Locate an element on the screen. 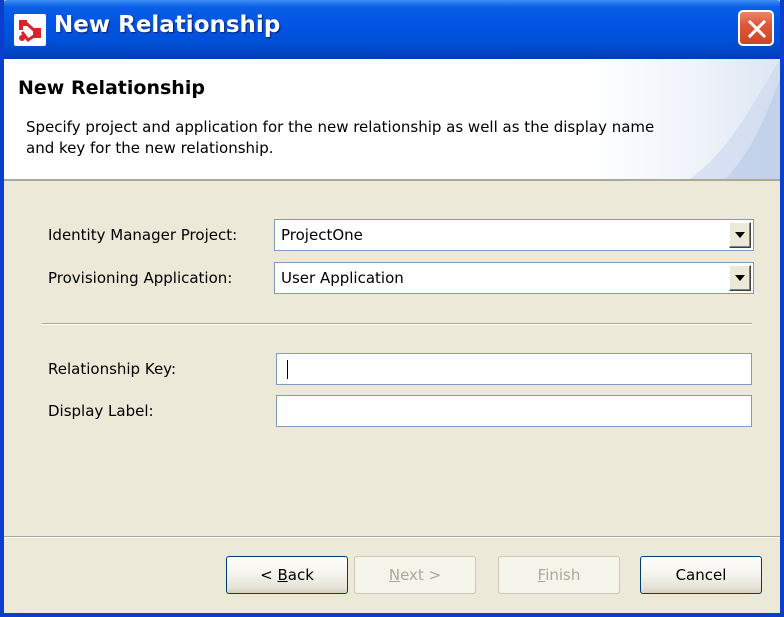 The image size is (784, 617). footer-divider is located at coordinates (392, 537).